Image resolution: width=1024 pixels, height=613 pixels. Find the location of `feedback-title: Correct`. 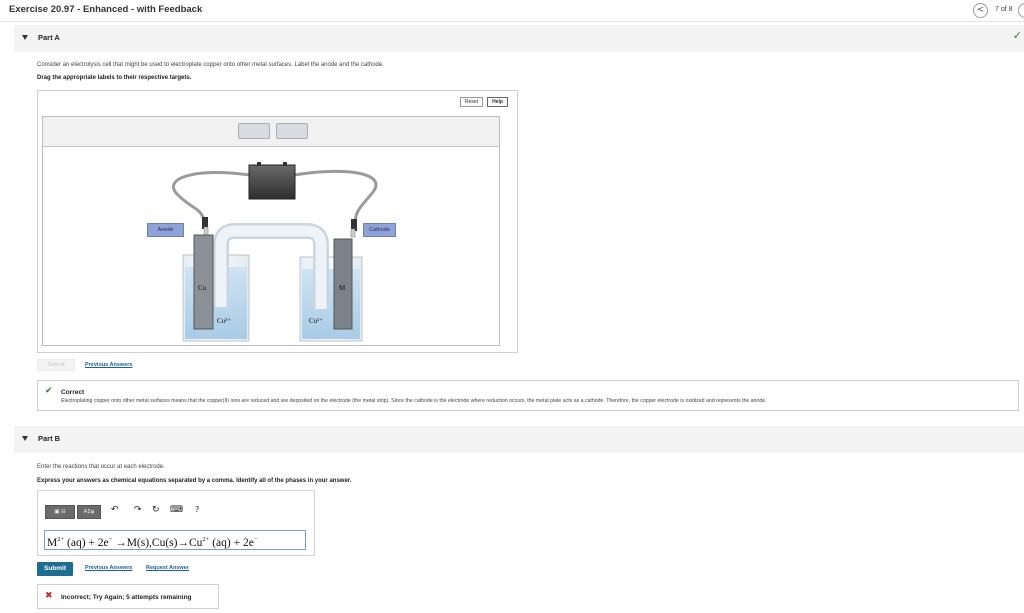

feedback-title: Correct is located at coordinates (73, 392).